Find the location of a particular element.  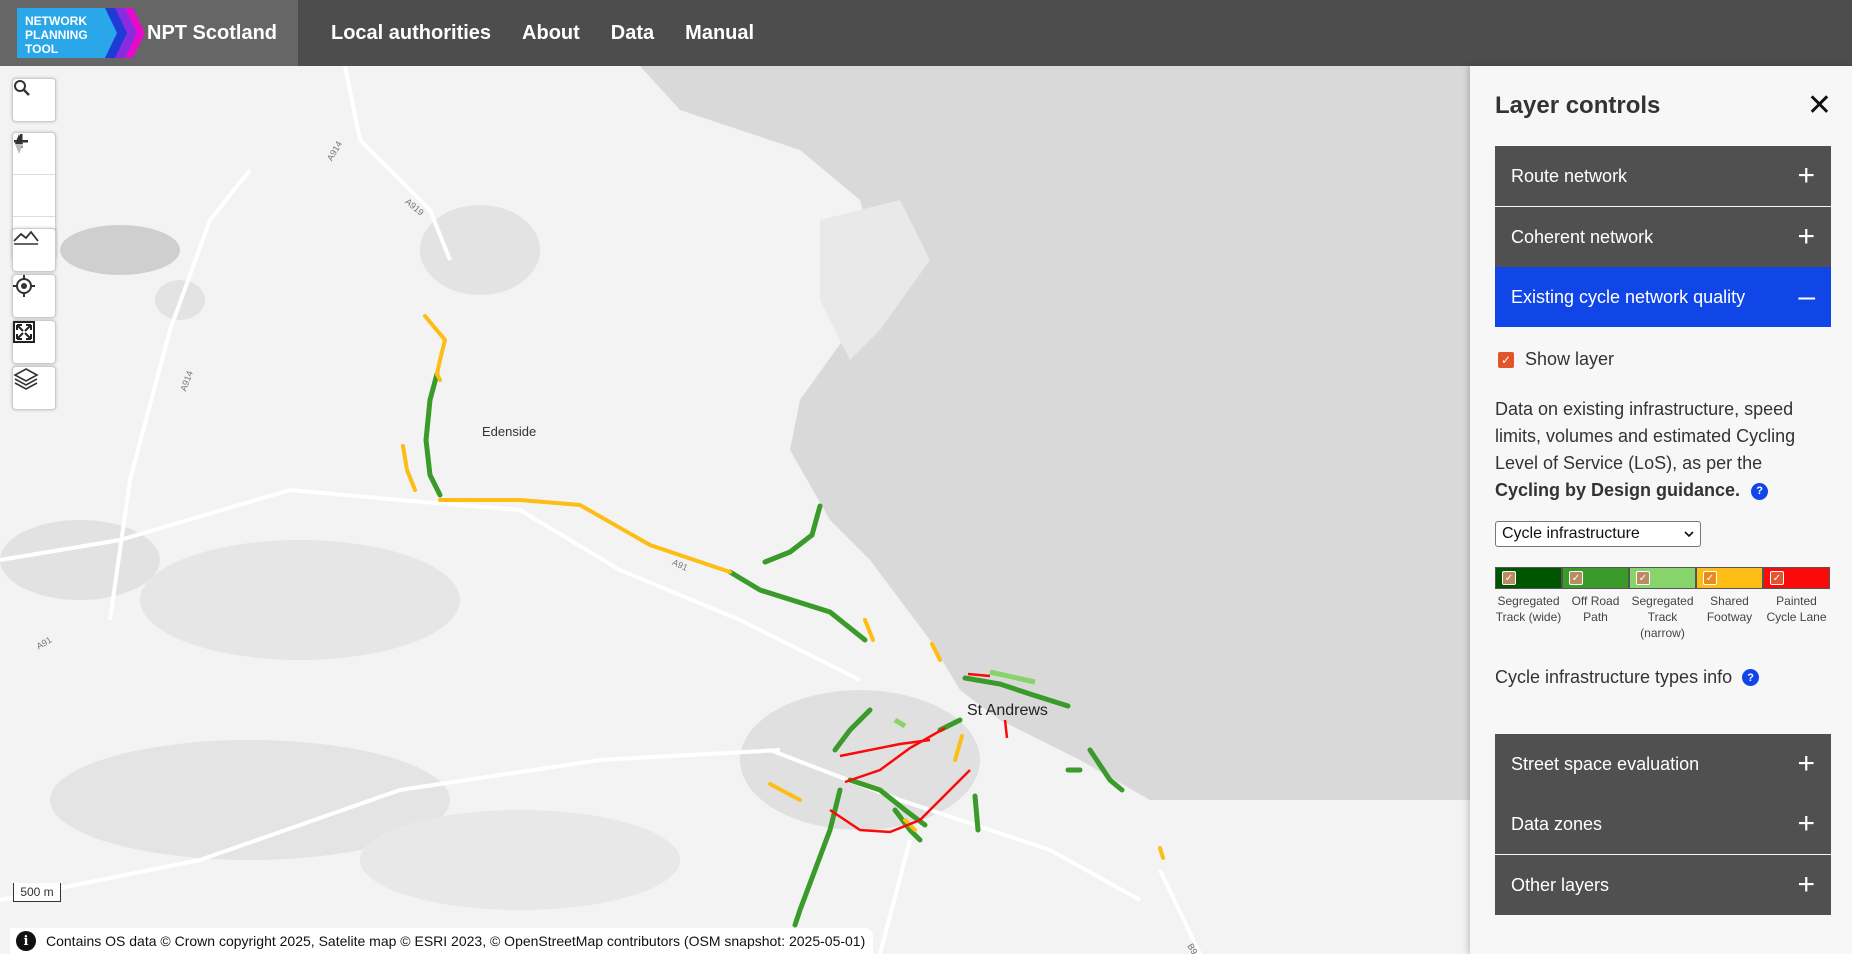

infrastructure-info-text: Cycle infrastructure types info is located at coordinates (1614, 677).